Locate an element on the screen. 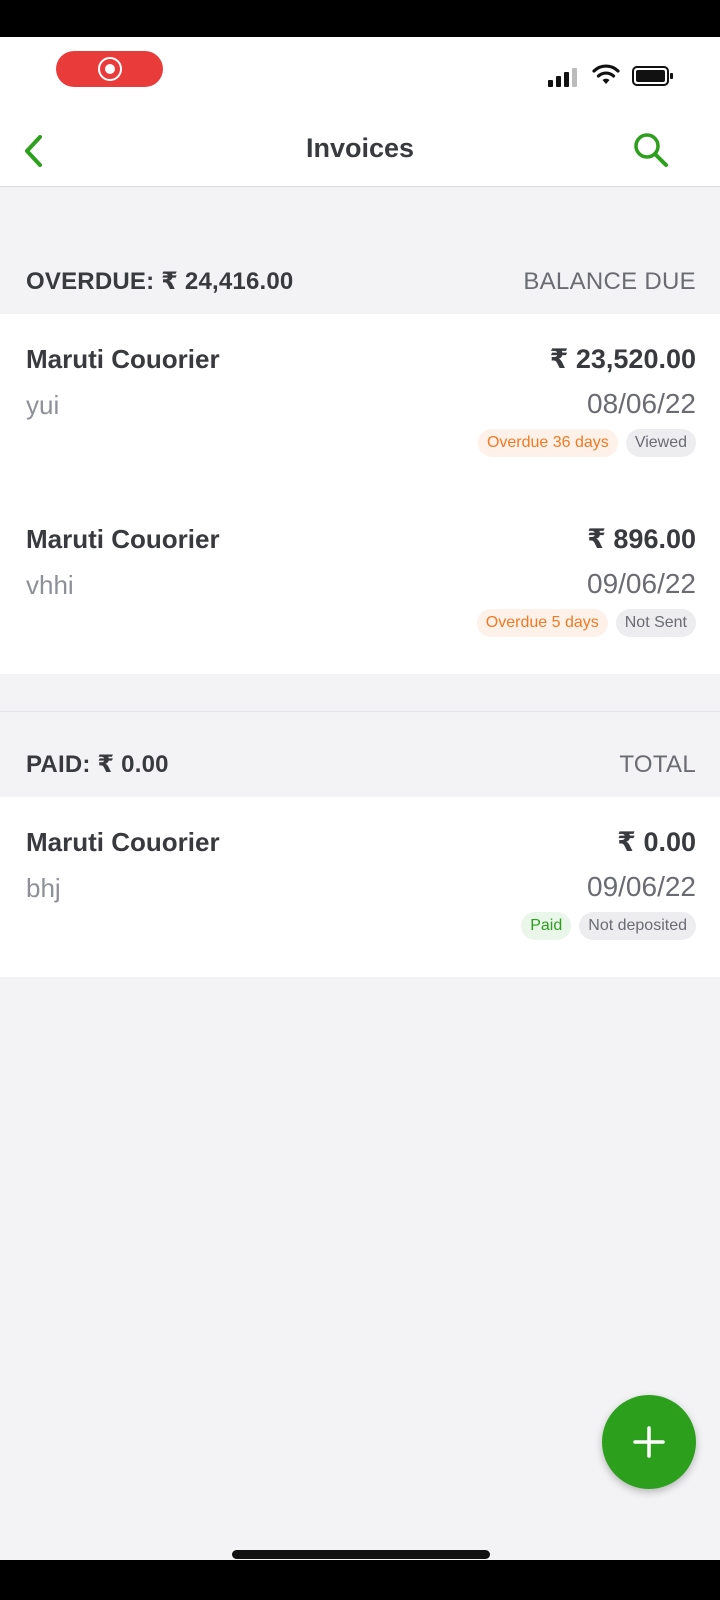 The width and height of the screenshot is (720, 1600). total-column-label: TOTAL is located at coordinates (657, 764).